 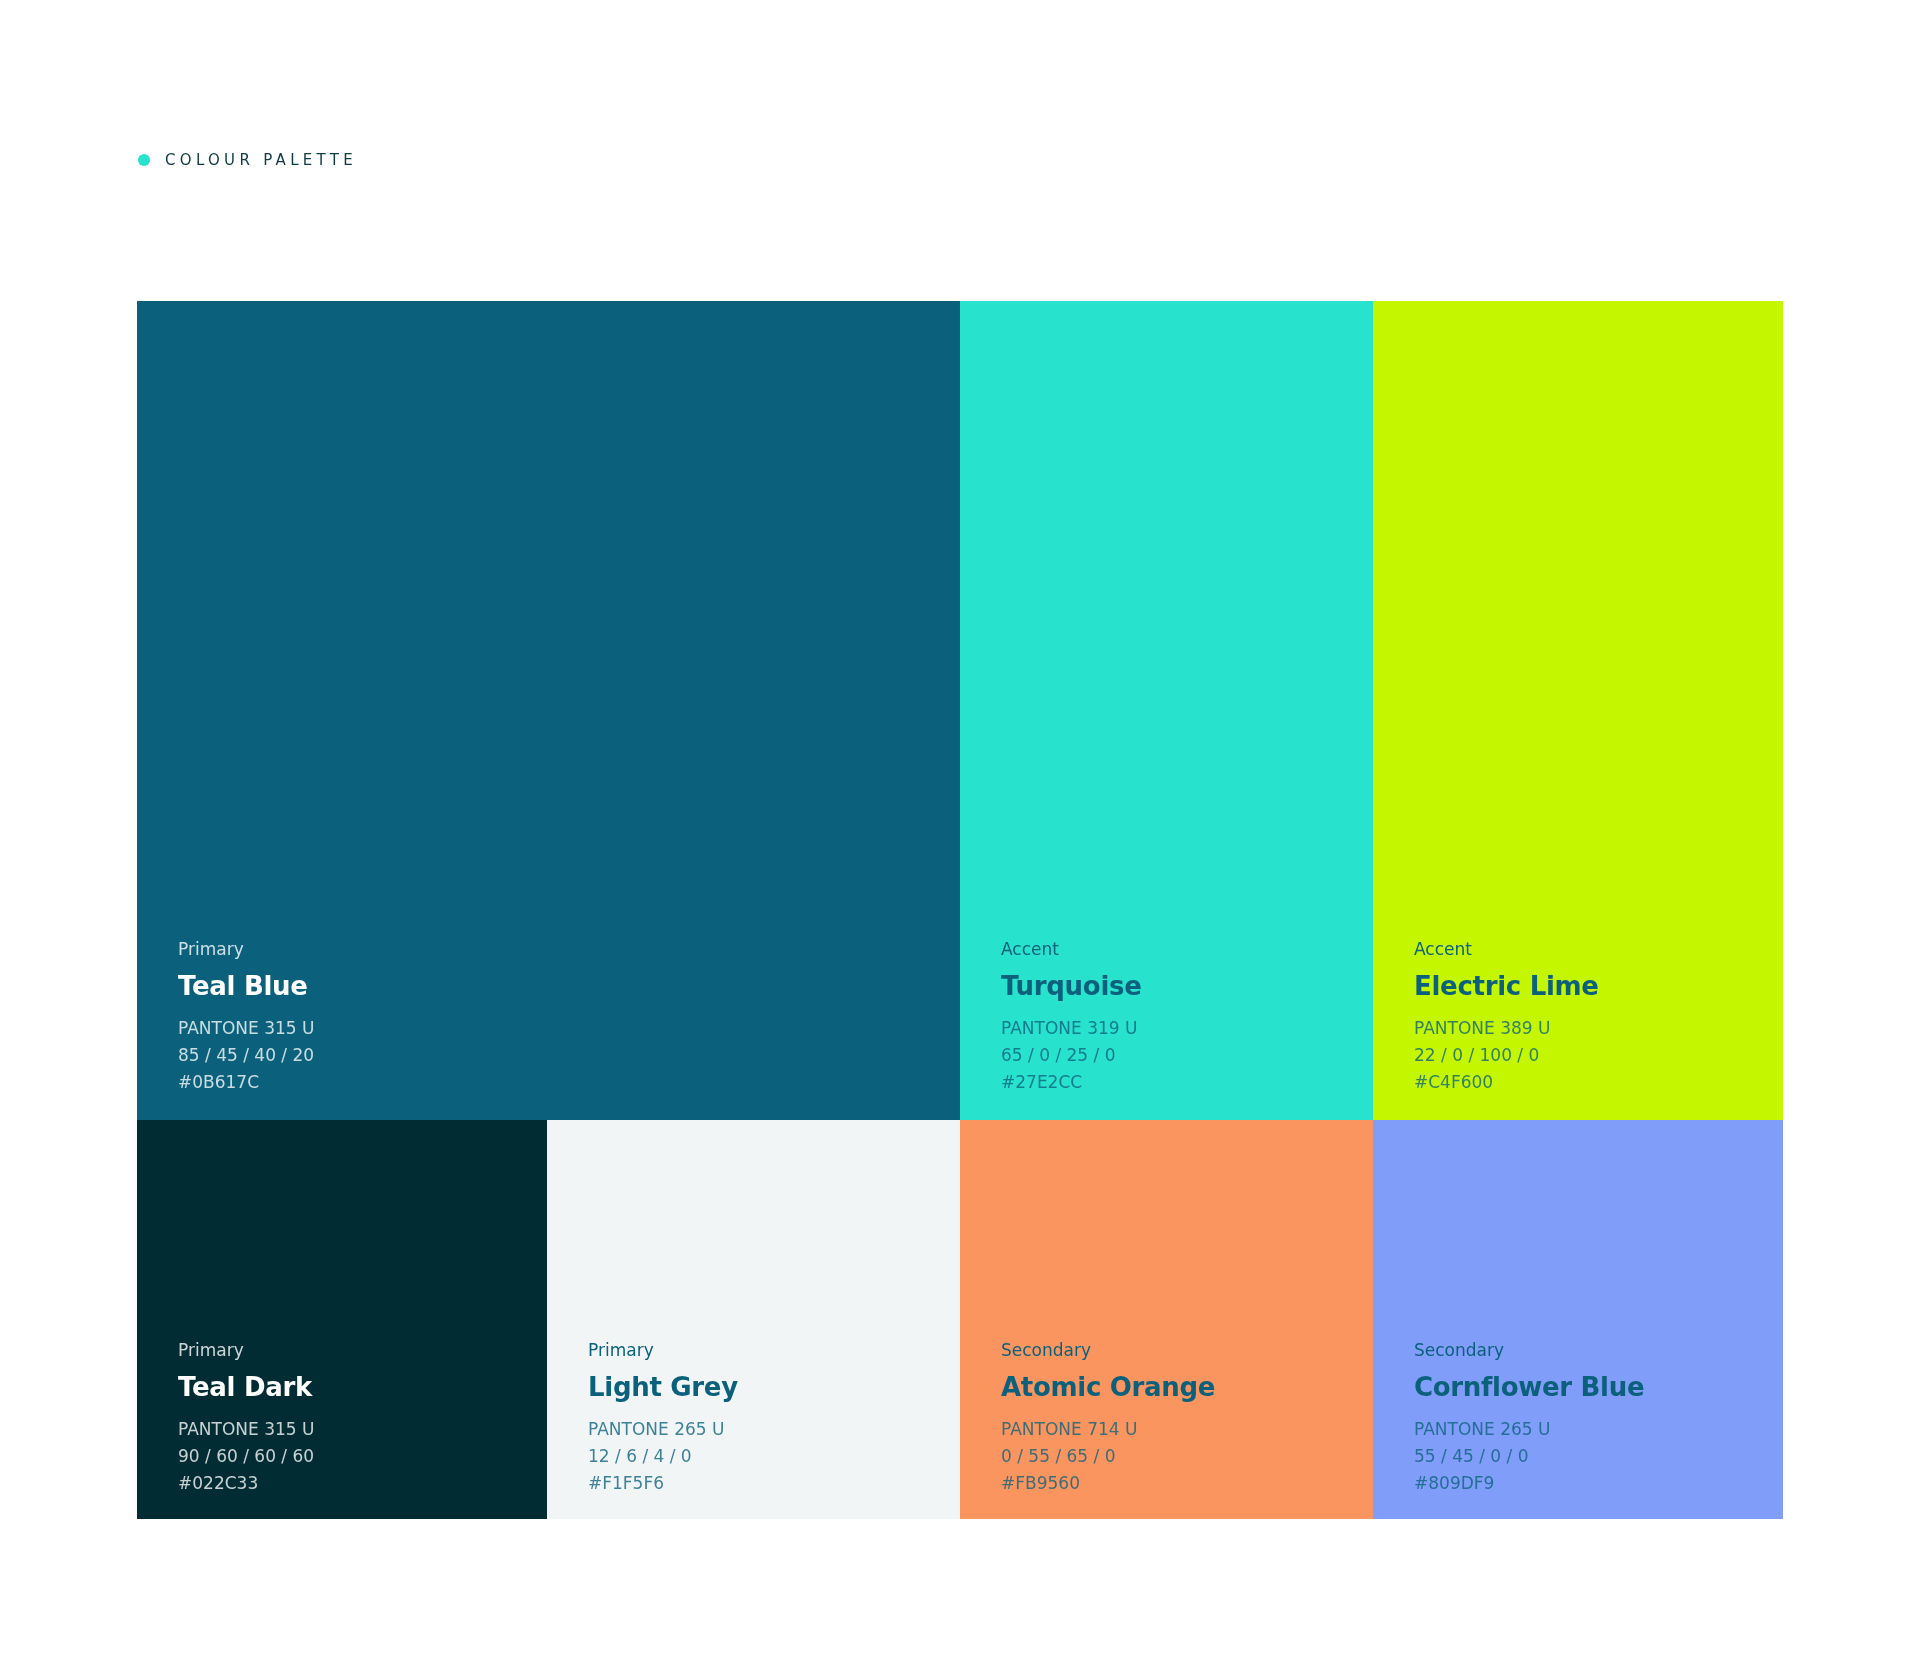 What do you see at coordinates (1454, 1483) in the screenshot?
I see `hex-code: #809DF9` at bounding box center [1454, 1483].